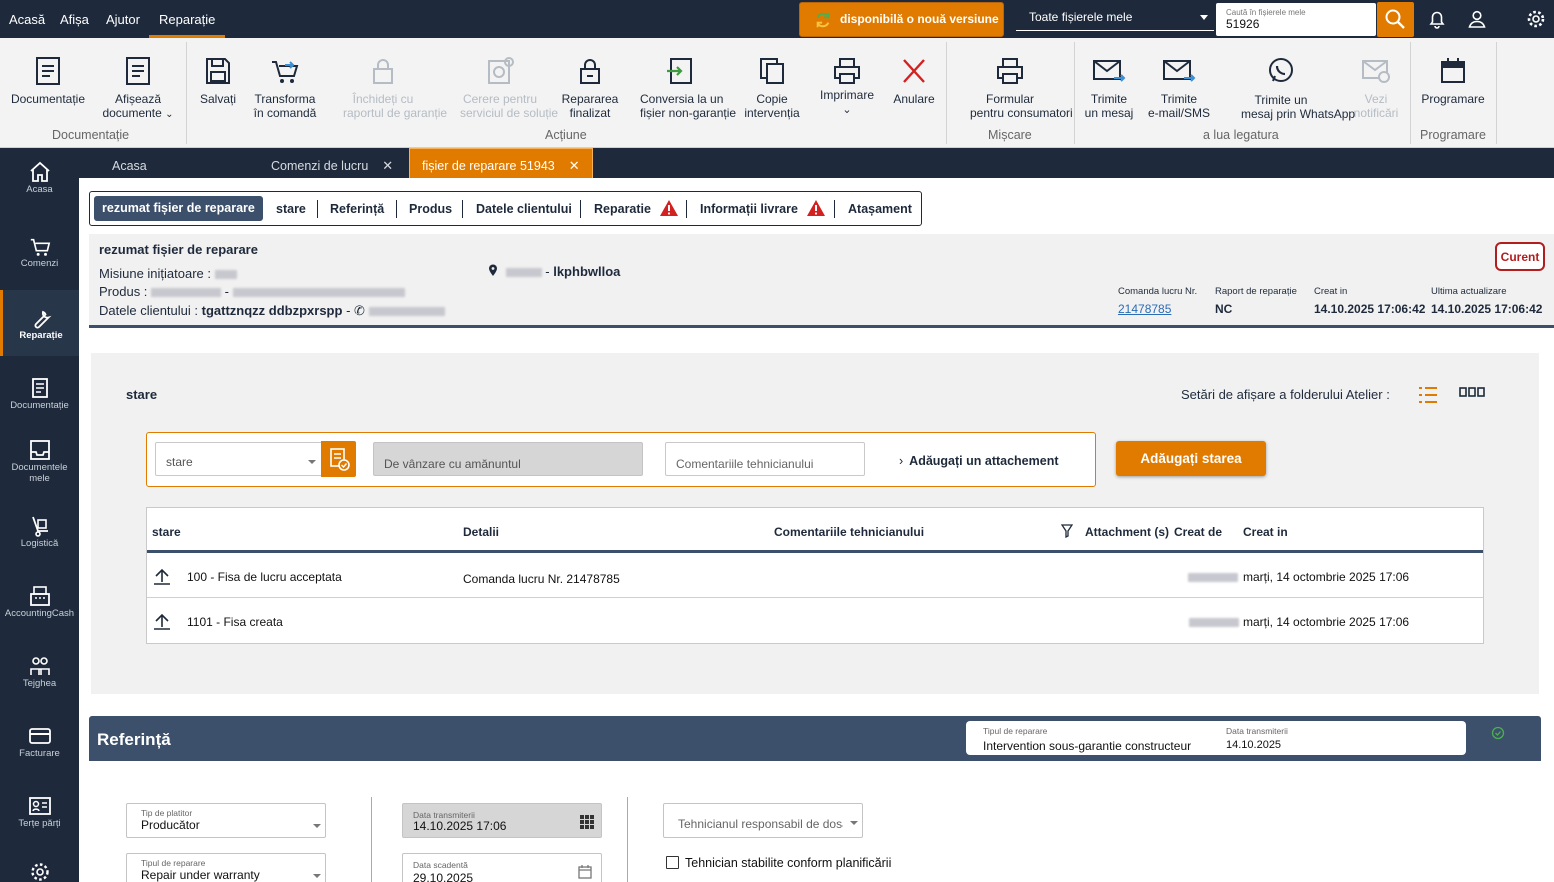  What do you see at coordinates (763, 208) in the screenshot?
I see `subtab-informatii-livrare: Informații livrare` at bounding box center [763, 208].